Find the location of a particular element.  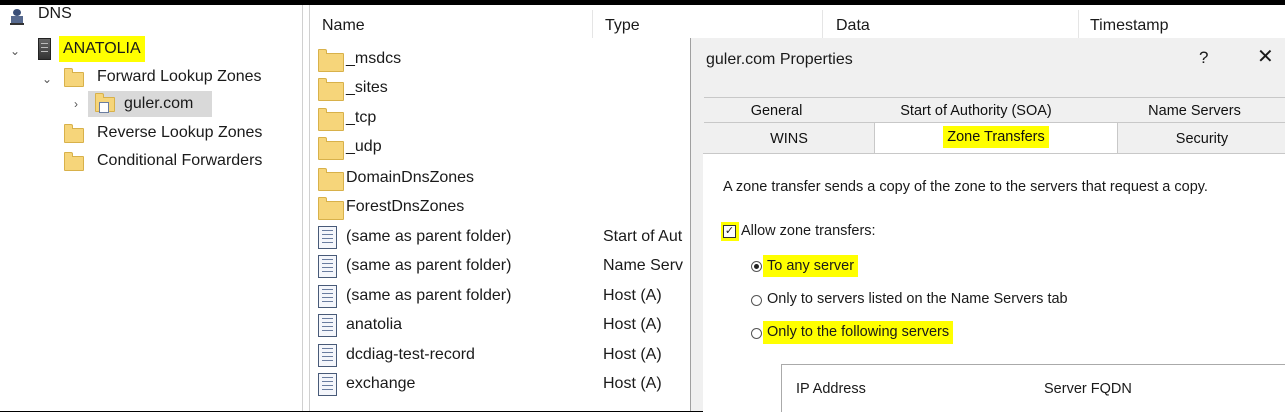

tree-label-server: ANATOLIA is located at coordinates (102, 49).